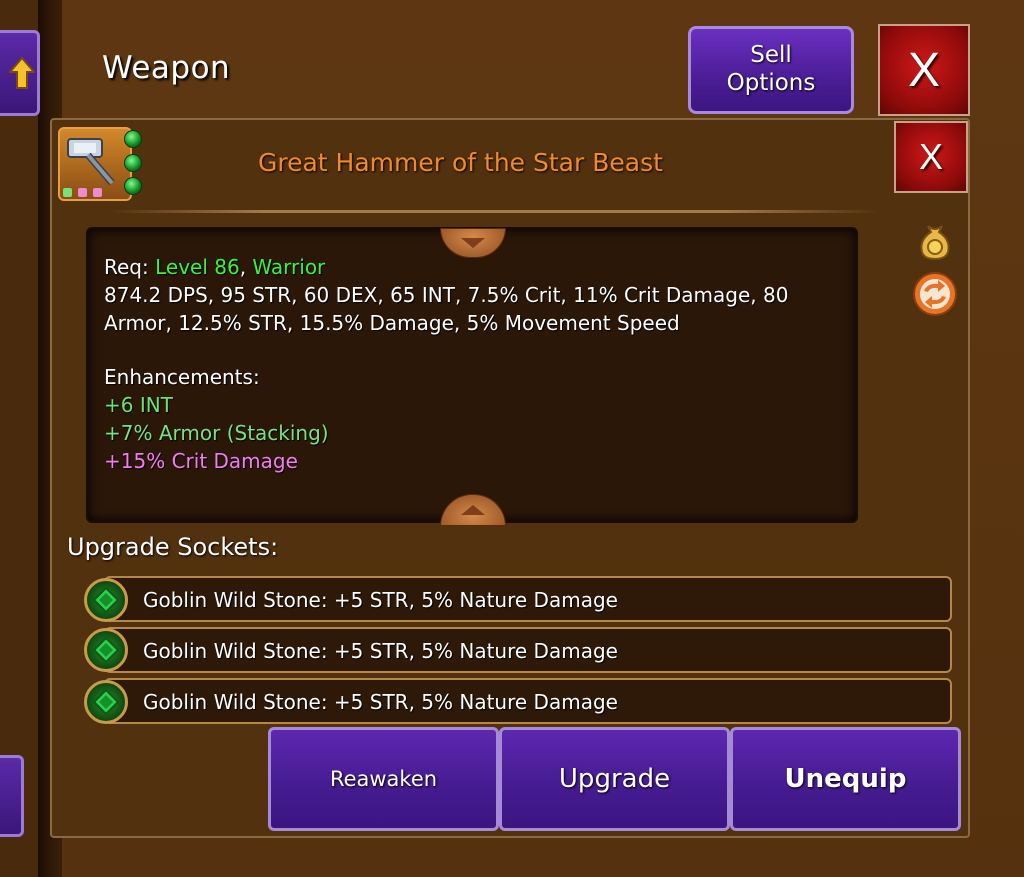 The height and width of the screenshot is (877, 1024). I want to click on unequip-button: Unequip, so click(845, 779).